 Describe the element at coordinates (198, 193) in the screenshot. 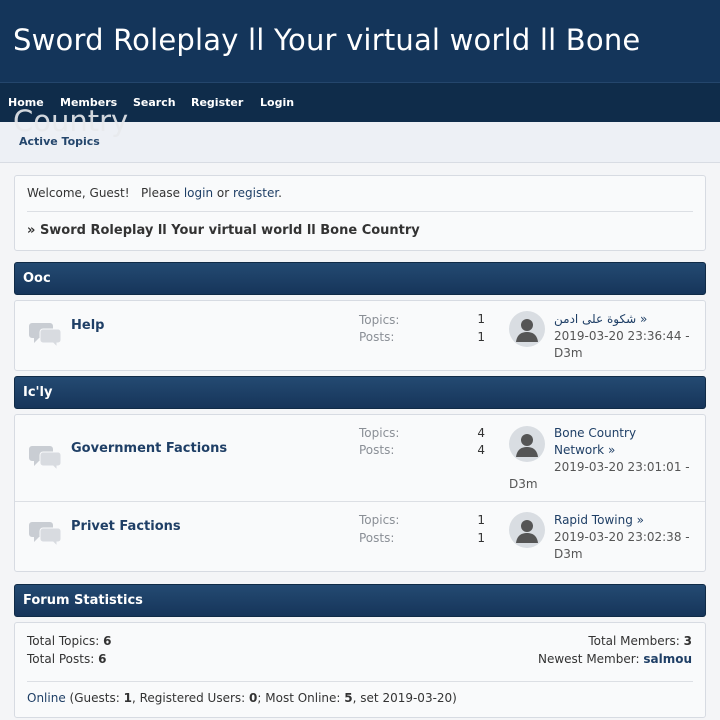

I see `login-link: login` at that location.